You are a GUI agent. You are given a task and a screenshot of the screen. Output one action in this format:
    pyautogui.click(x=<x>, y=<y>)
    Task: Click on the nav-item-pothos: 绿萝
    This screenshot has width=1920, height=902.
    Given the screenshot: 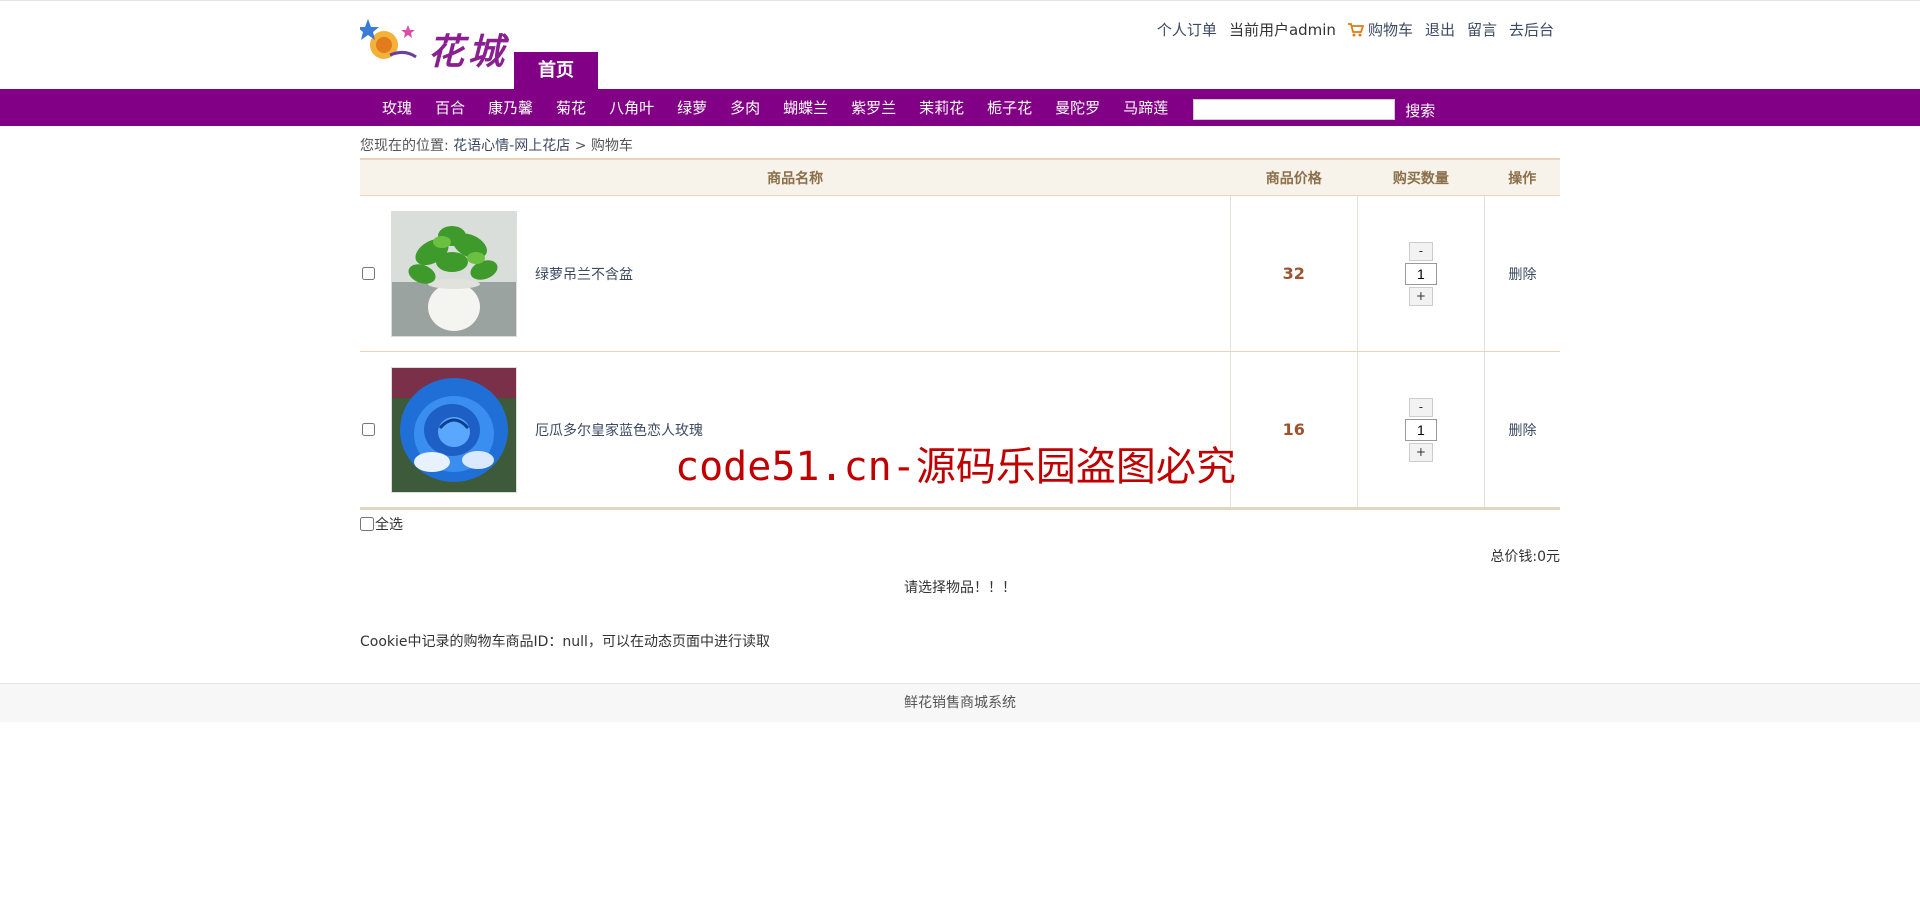 What is the action you would take?
    pyautogui.click(x=692, y=107)
    